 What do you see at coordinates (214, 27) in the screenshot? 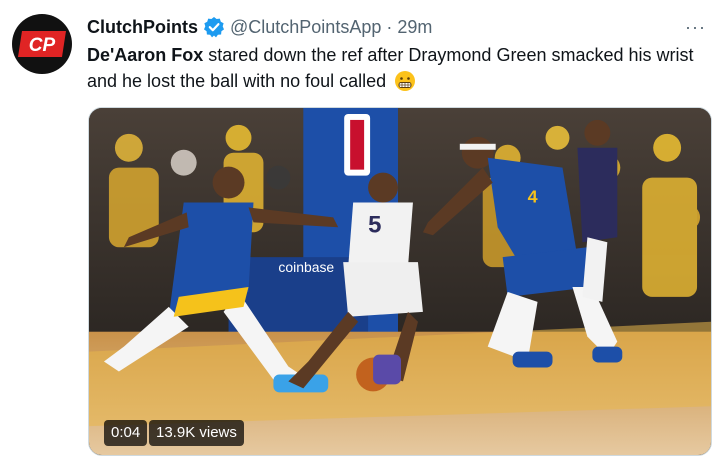
I see `verified-badge-icon` at bounding box center [214, 27].